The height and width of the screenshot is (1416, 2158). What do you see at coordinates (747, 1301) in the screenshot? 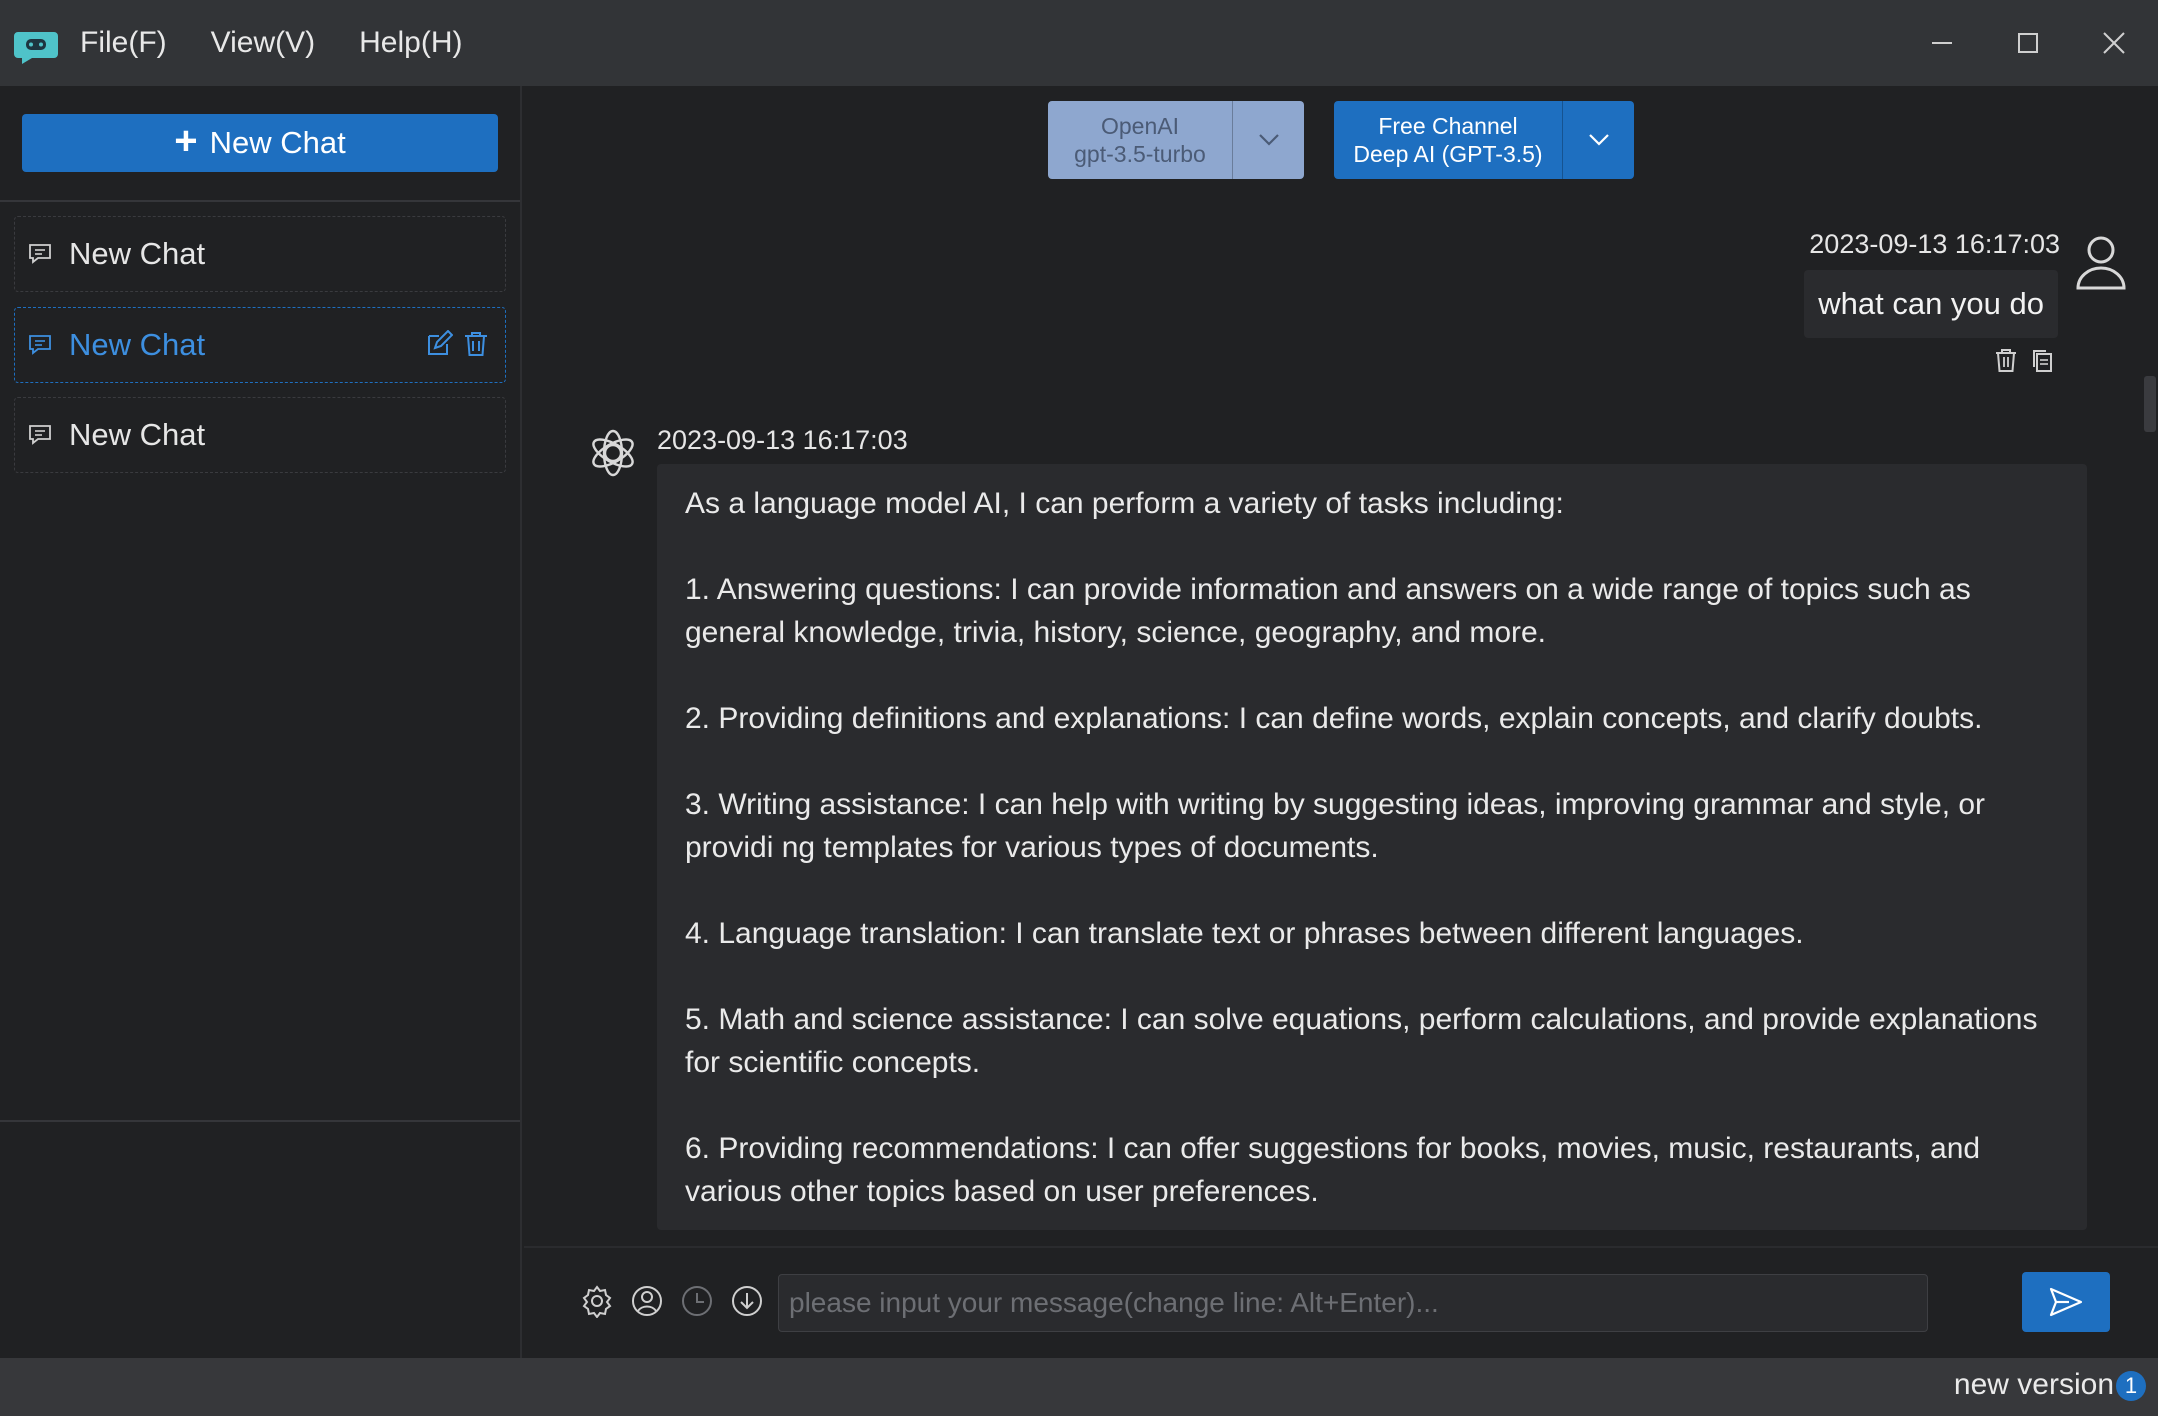
I see `download-icon` at bounding box center [747, 1301].